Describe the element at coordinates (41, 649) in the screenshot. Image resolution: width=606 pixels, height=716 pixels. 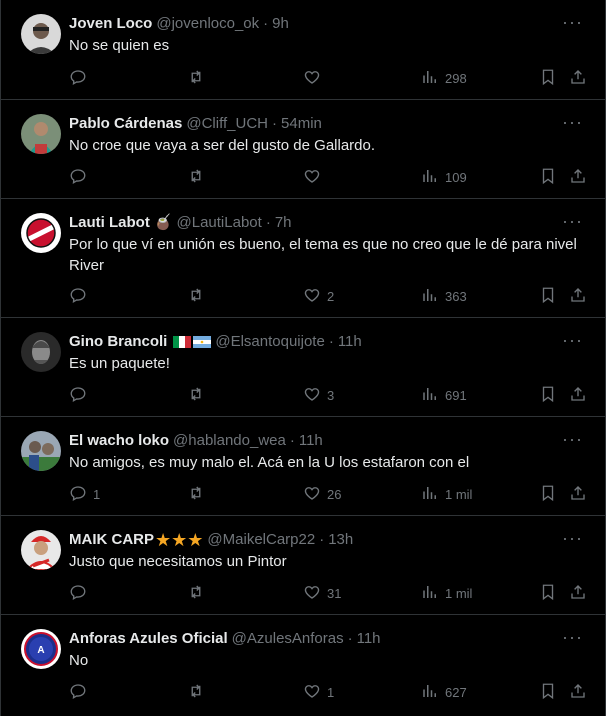
I see `avatar: A` at that location.